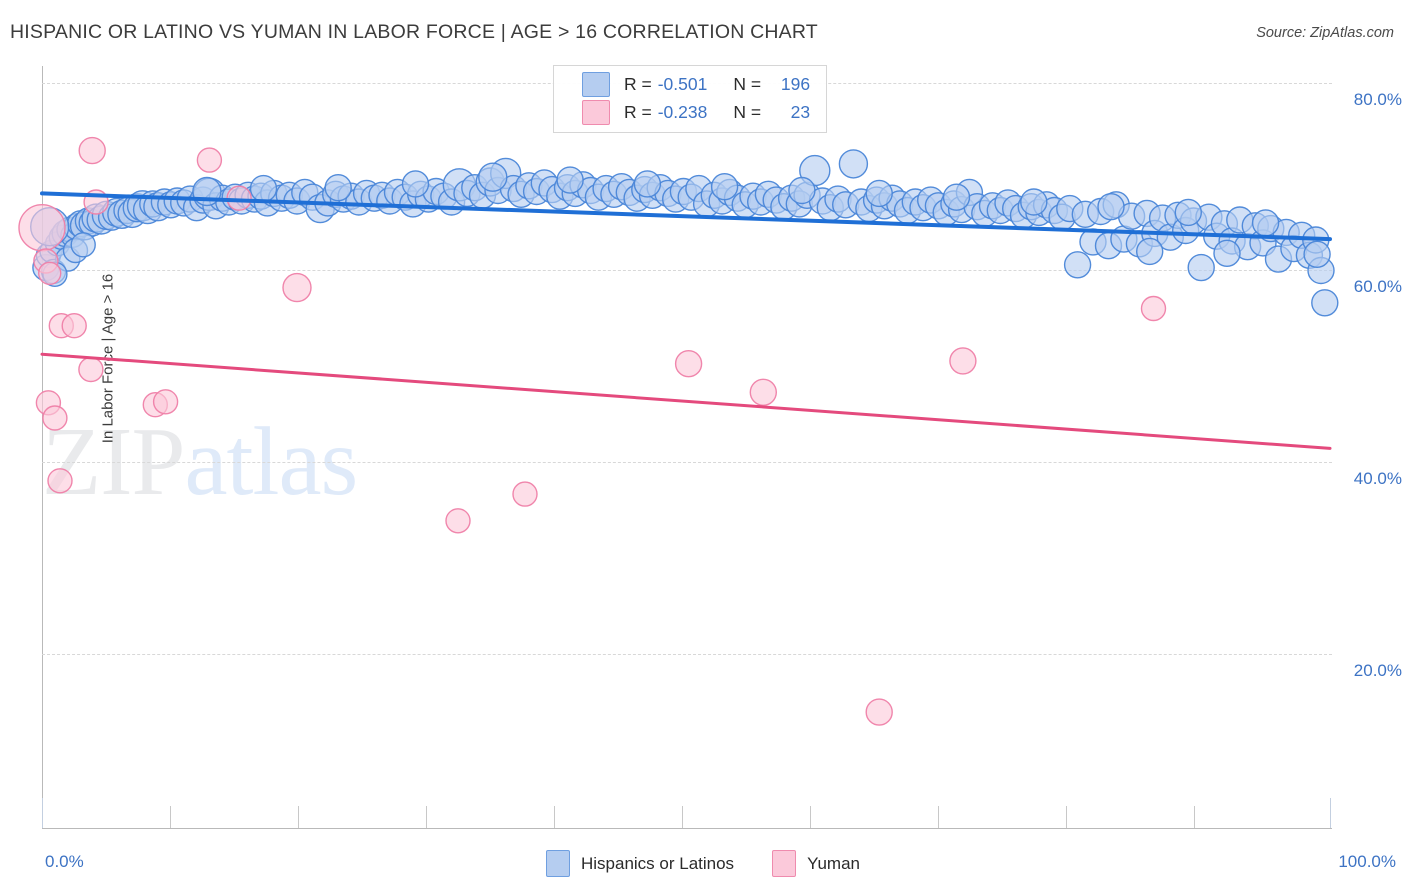 The width and height of the screenshot is (1406, 892). What do you see at coordinates (1377, 99) in the screenshot?
I see `y-axis-tick-label-0: 80.0%` at bounding box center [1377, 99].